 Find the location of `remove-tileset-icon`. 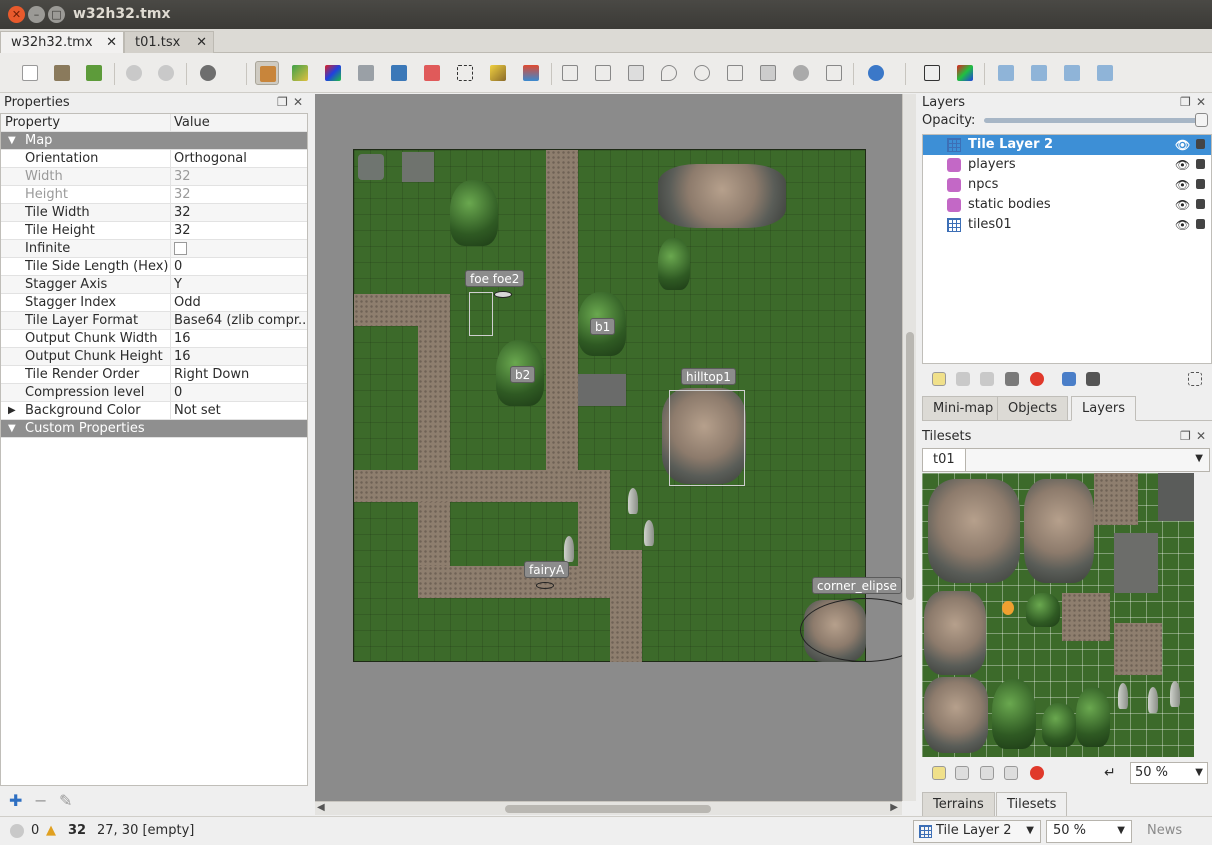

remove-tileset-icon is located at coordinates (1037, 773).